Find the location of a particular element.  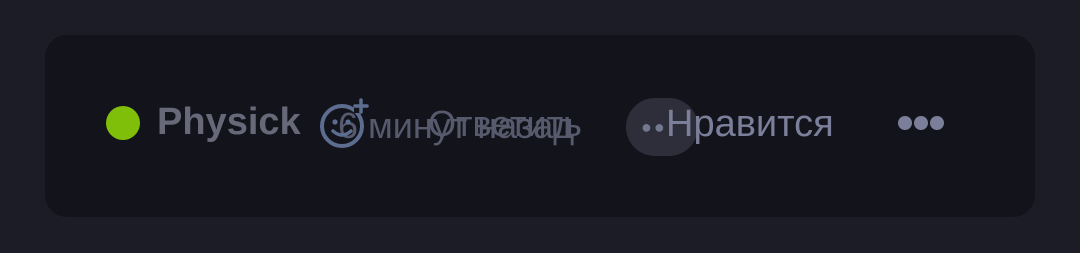

add-reaction-icon is located at coordinates (345, 124).